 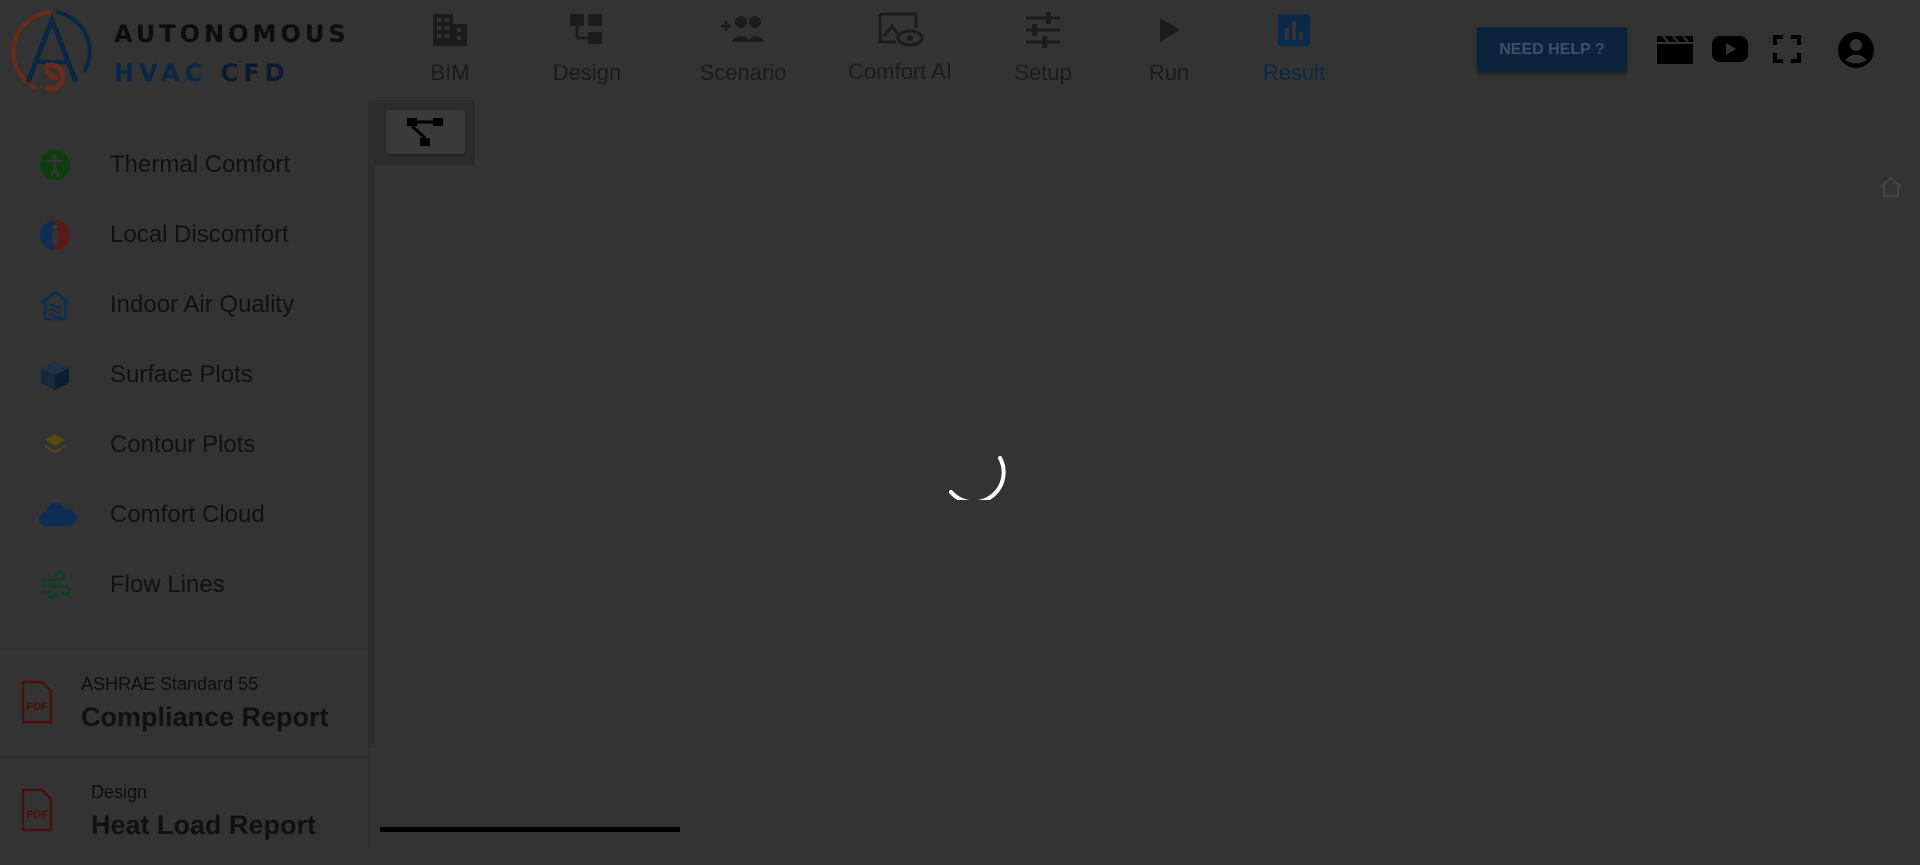 What do you see at coordinates (161, 73) in the screenshot?
I see `brand-hvac: HVAC` at bounding box center [161, 73].